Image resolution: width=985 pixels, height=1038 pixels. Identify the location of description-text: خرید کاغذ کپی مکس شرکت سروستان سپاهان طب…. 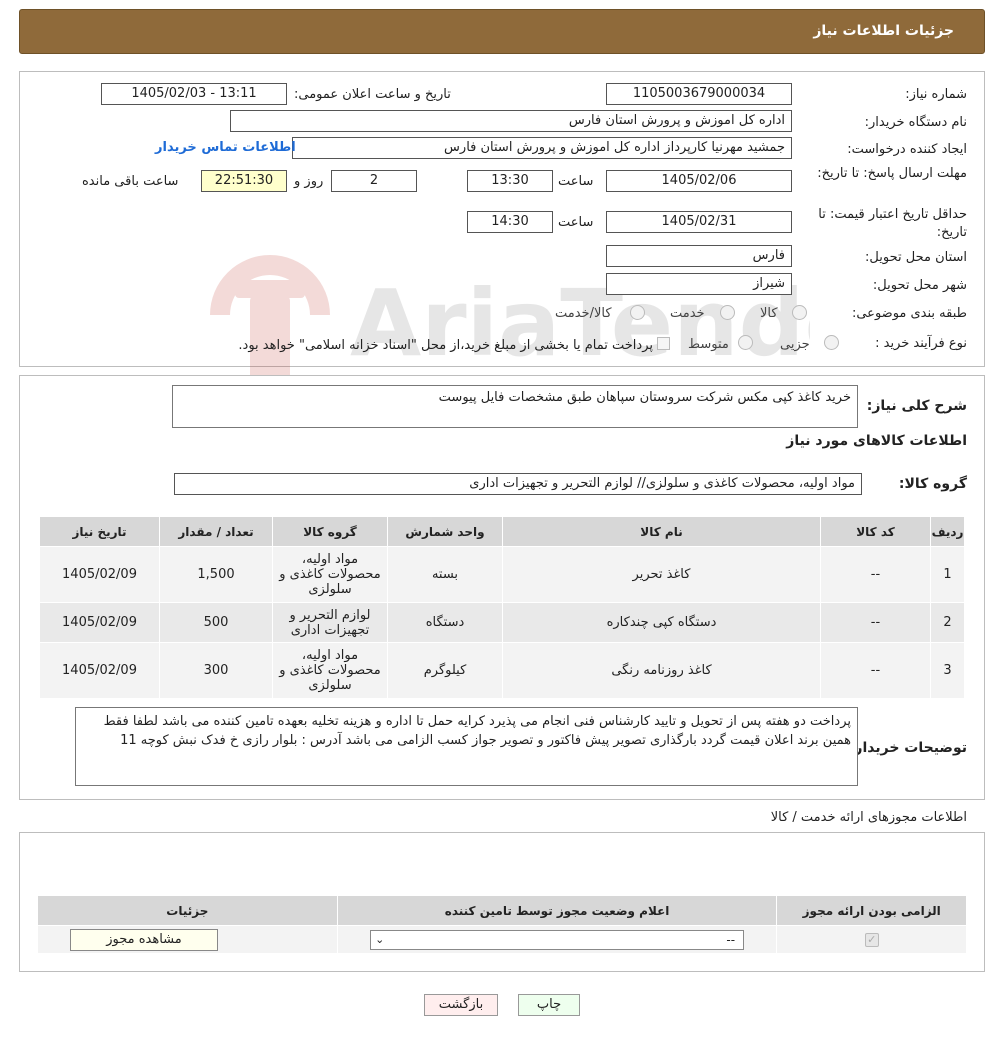
(644, 397).